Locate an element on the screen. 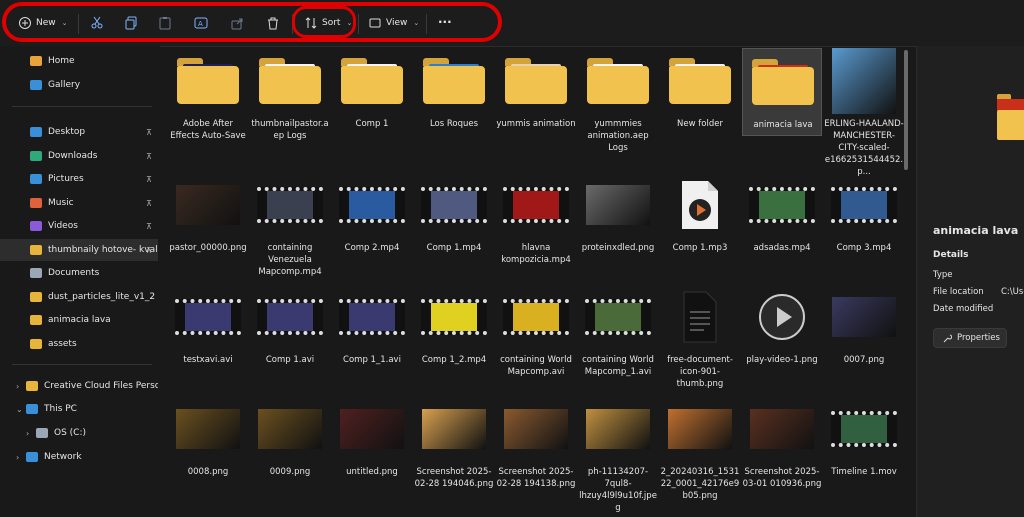 The height and width of the screenshot is (517, 1024). sidebar-item: Gallery is located at coordinates (79, 85).